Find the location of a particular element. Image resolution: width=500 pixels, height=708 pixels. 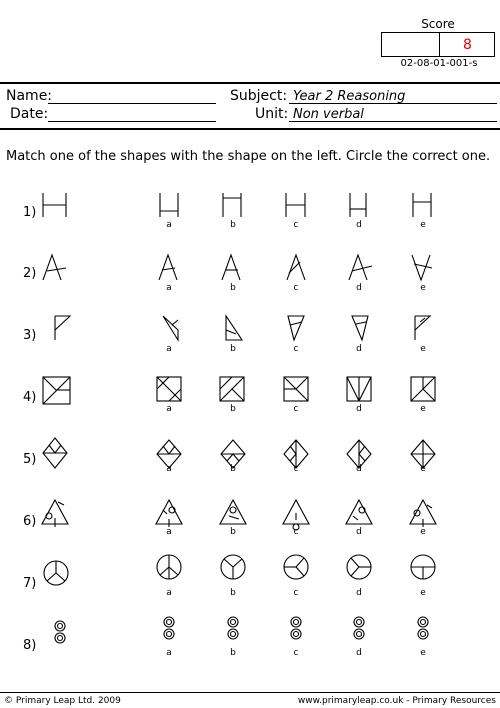

q5-option-c is located at coordinates (296, 454).